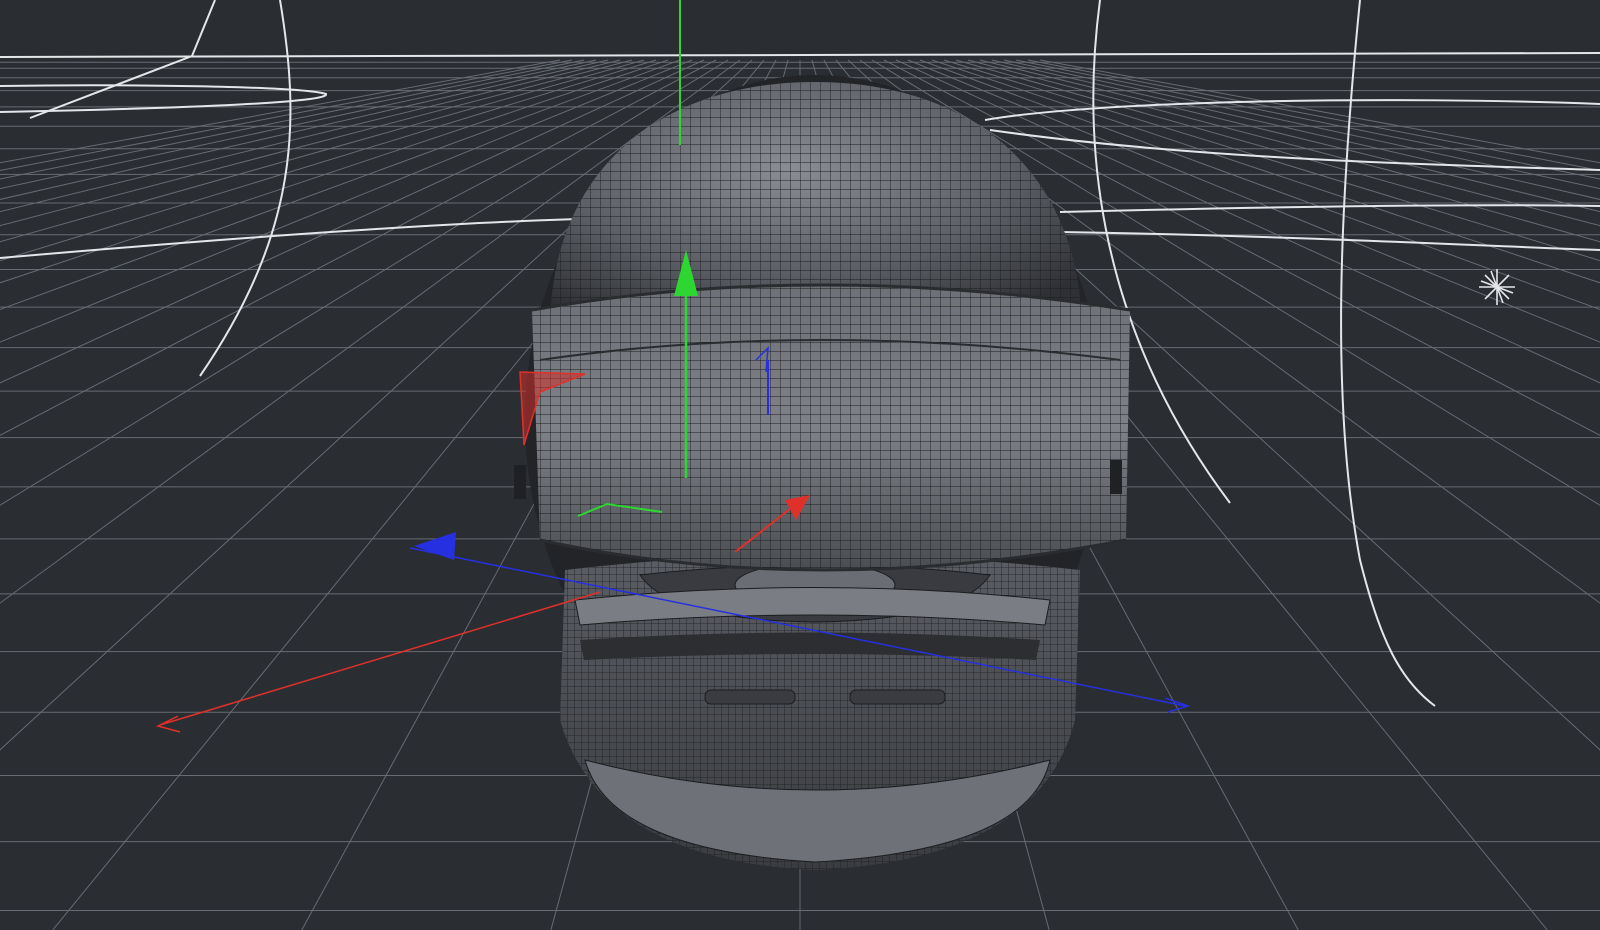 Image resolution: width=1600 pixels, height=930 pixels. What do you see at coordinates (168, 724) in the screenshot?
I see `gizmo-x-end-icon` at bounding box center [168, 724].